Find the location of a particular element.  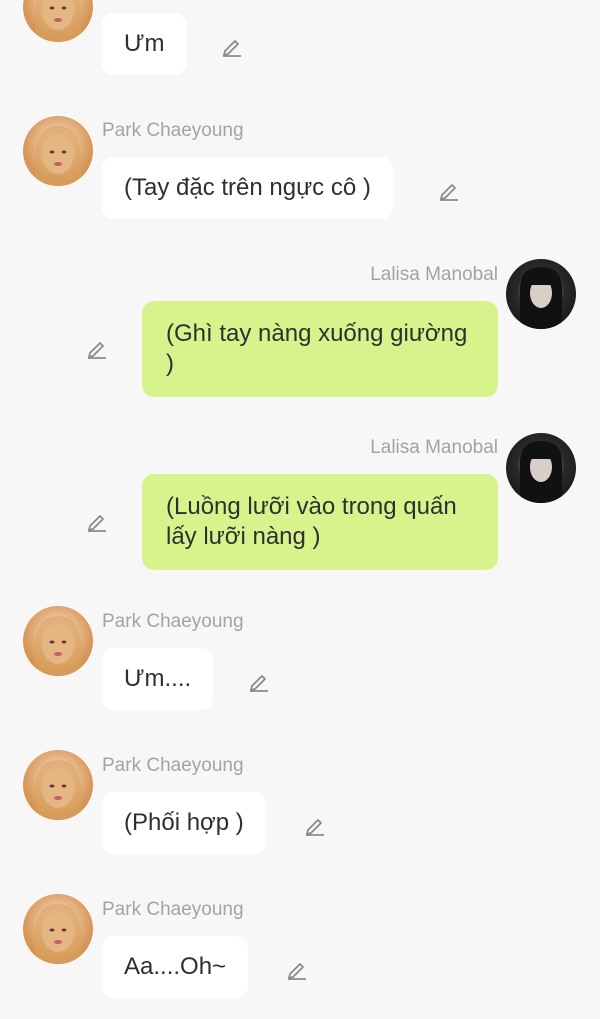

message-bubble: (Phối hợp ) is located at coordinates (184, 823).